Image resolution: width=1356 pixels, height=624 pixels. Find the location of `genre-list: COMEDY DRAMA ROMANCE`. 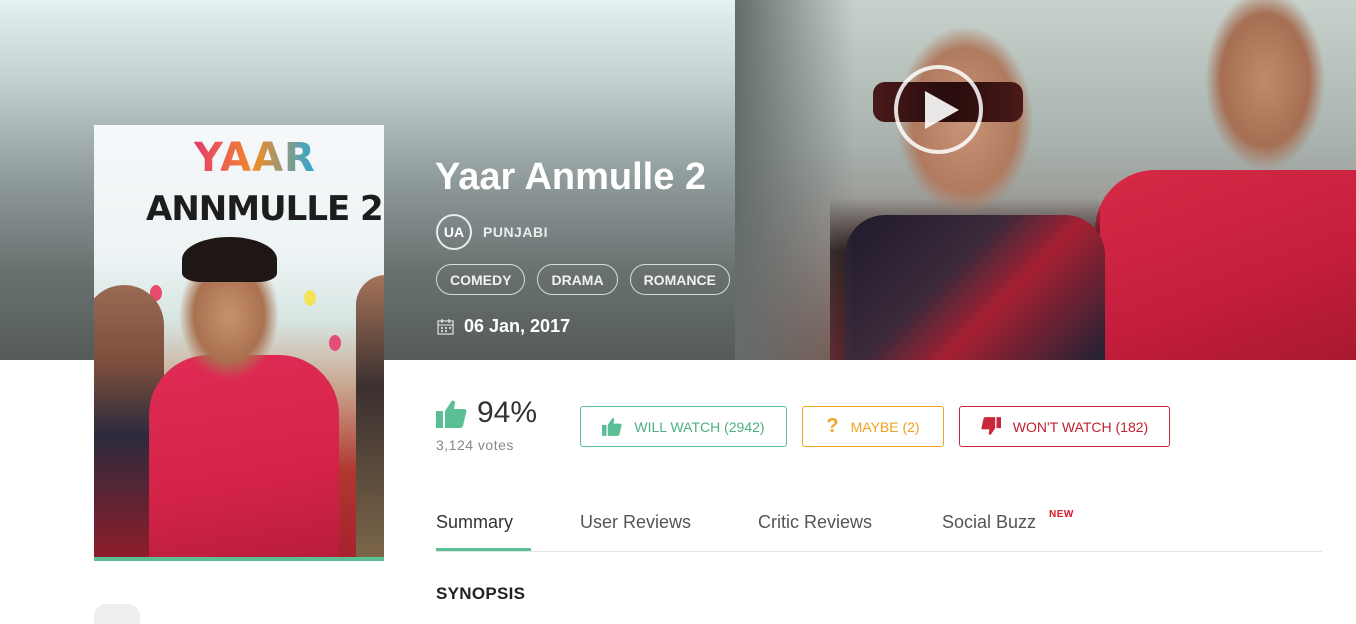

genre-list: COMEDY DRAMA ROMANCE is located at coordinates (583, 279).